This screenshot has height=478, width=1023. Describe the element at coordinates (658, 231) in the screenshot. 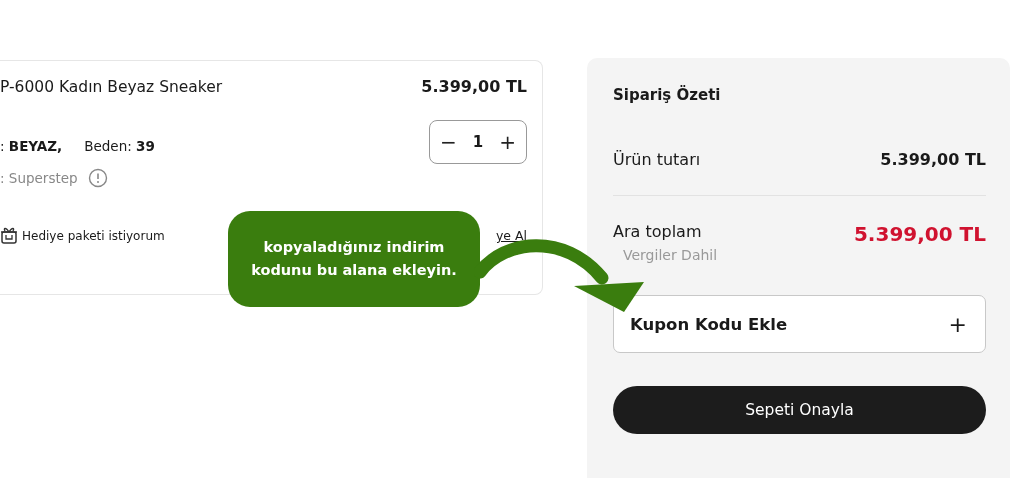

I see `summary-label: Ara toplam` at that location.